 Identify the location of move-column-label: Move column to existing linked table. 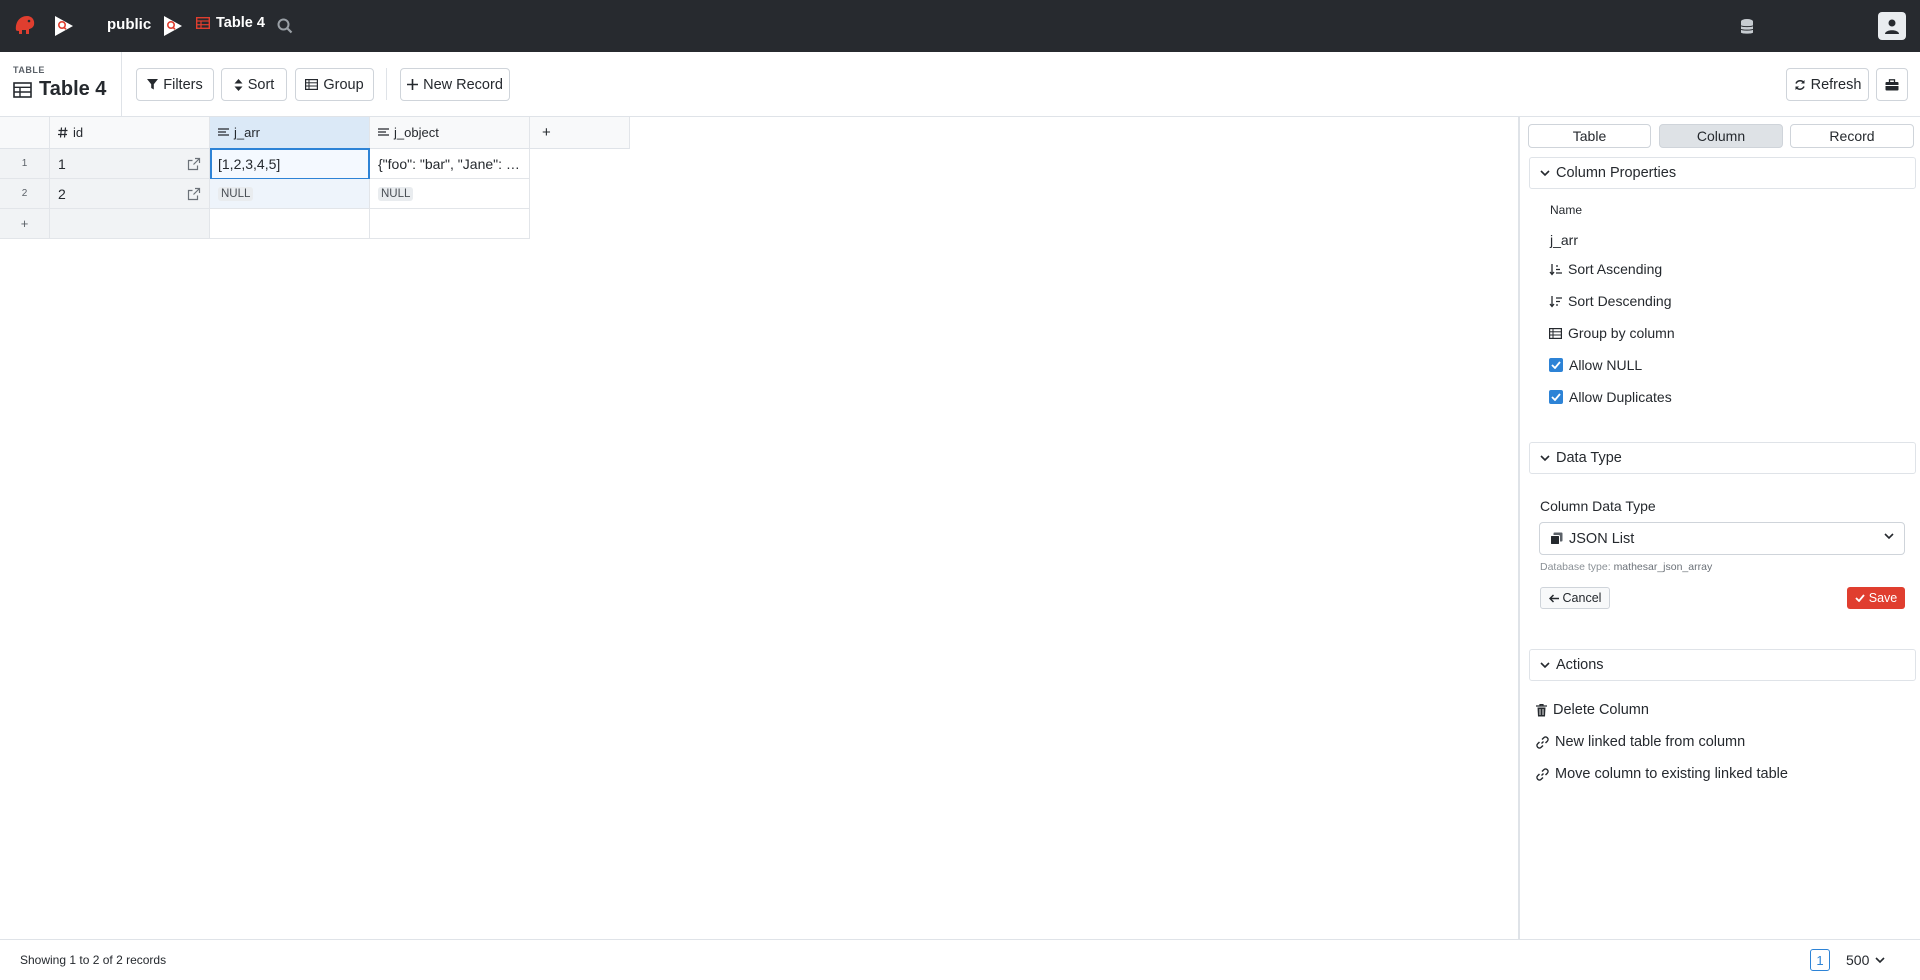
(1671, 774).